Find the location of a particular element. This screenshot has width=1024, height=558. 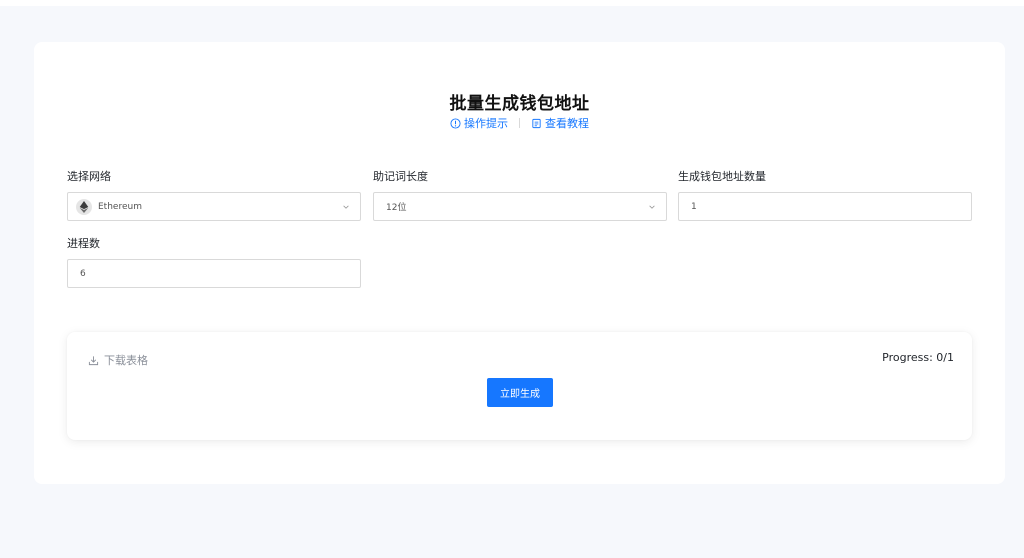

generate-button: 立即生成 is located at coordinates (520, 392).